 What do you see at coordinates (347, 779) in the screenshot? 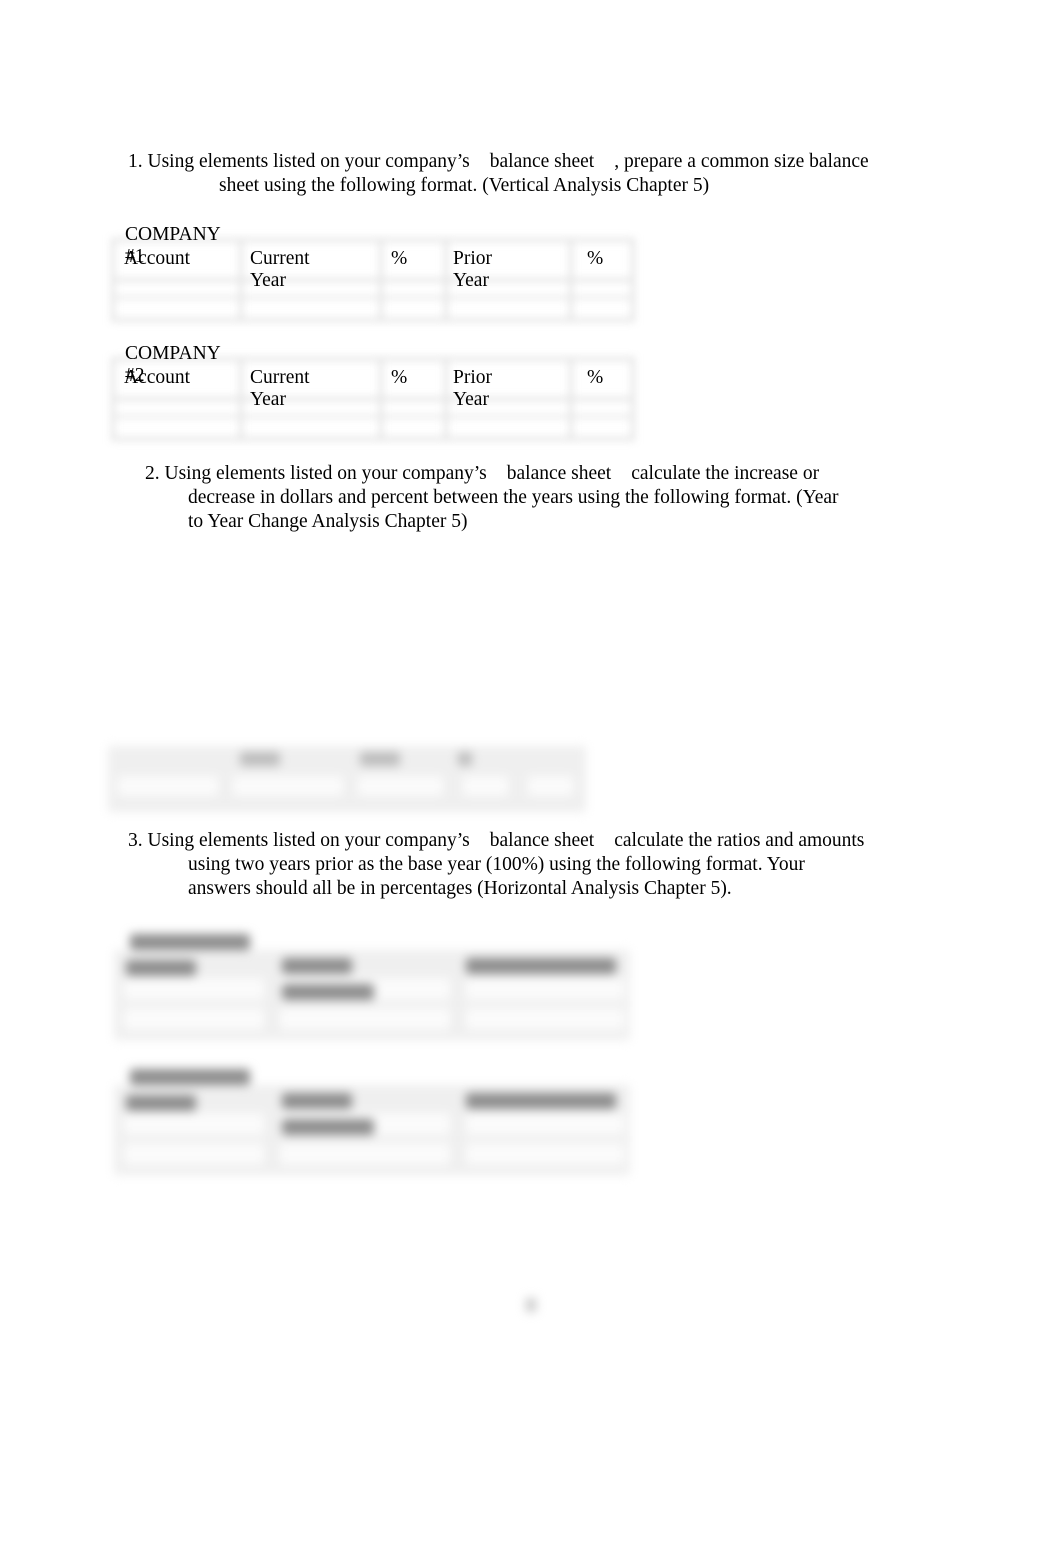
I see `year-change-table-obscured` at bounding box center [347, 779].